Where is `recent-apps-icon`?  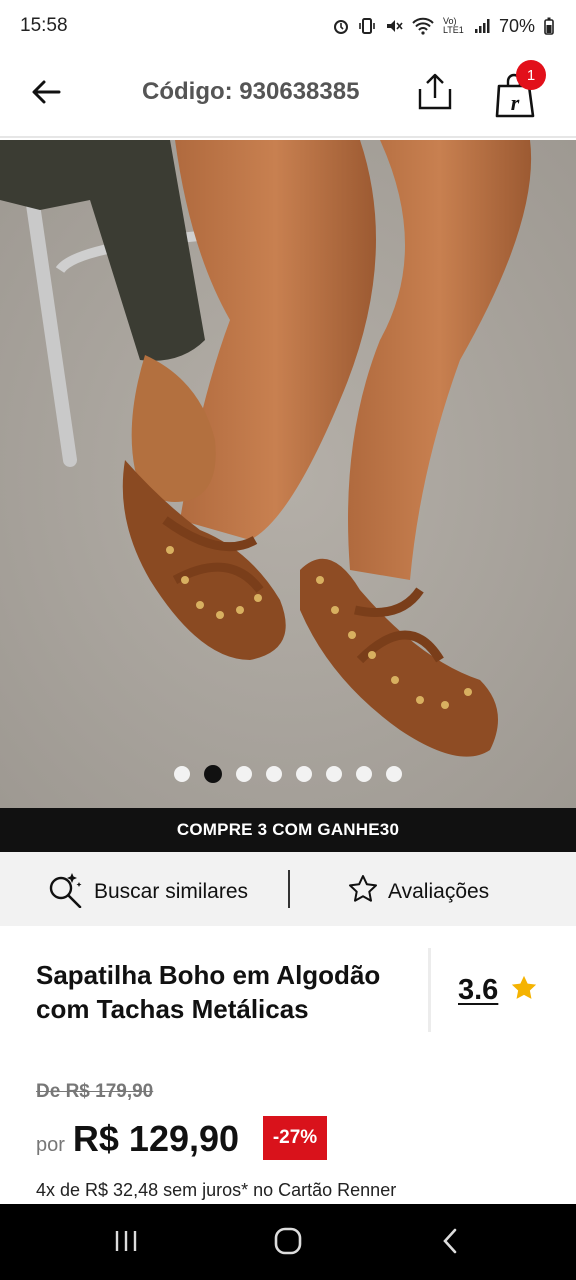 recent-apps-icon is located at coordinates (126, 1243).